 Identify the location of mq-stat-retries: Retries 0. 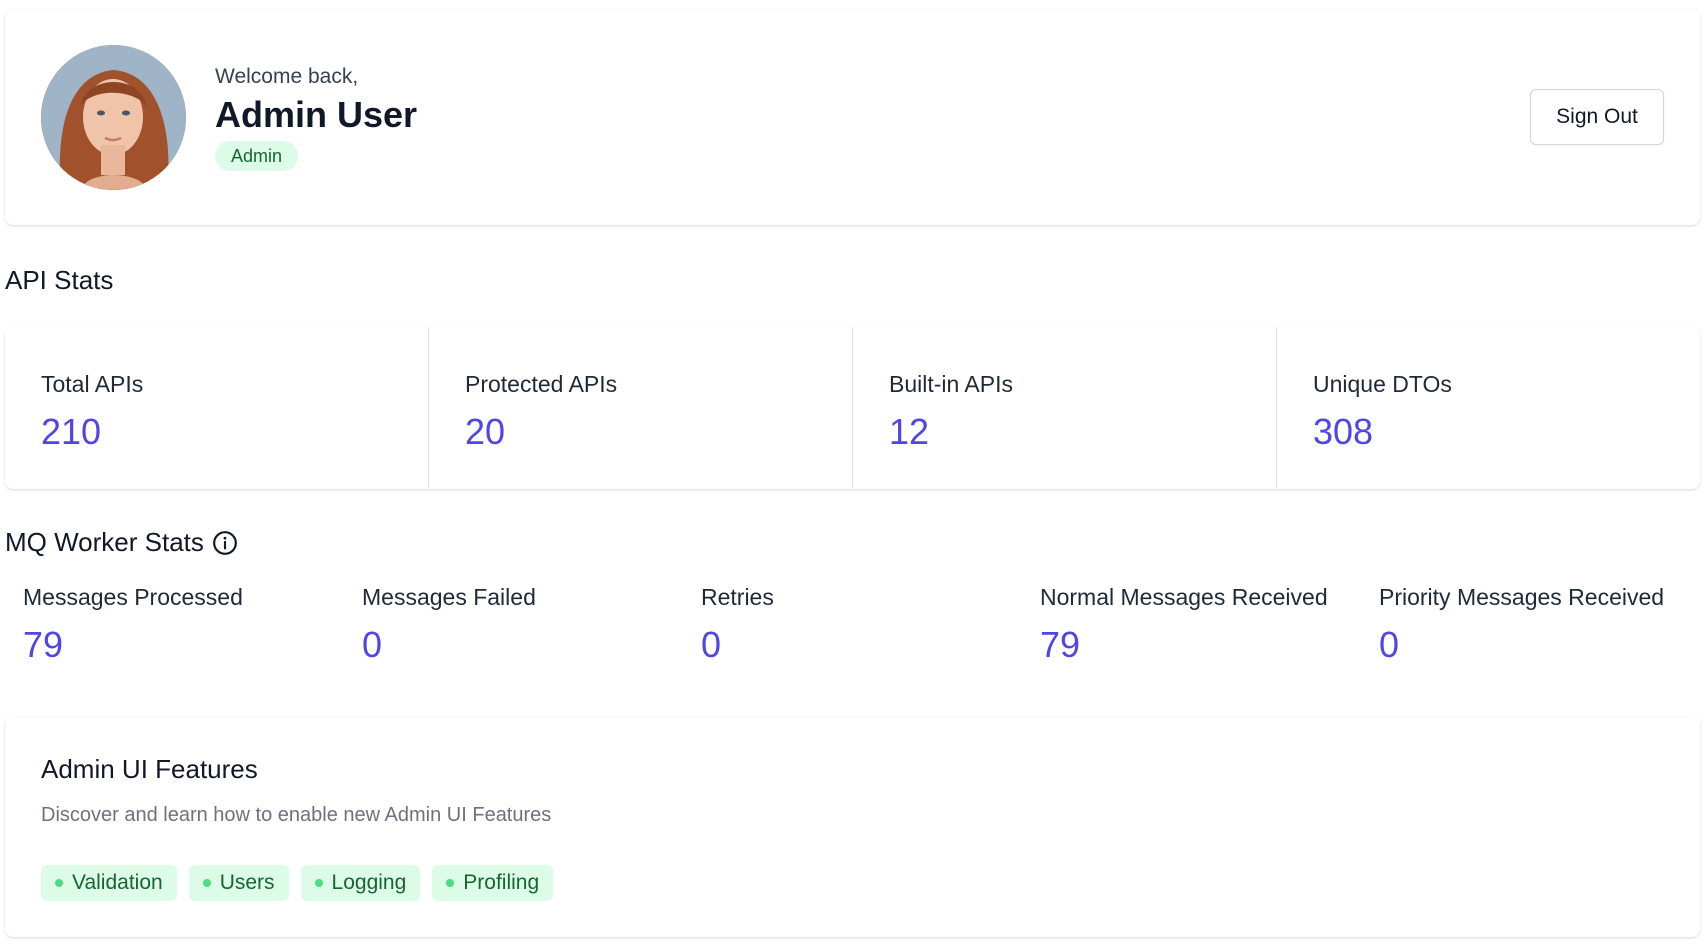
(852, 625).